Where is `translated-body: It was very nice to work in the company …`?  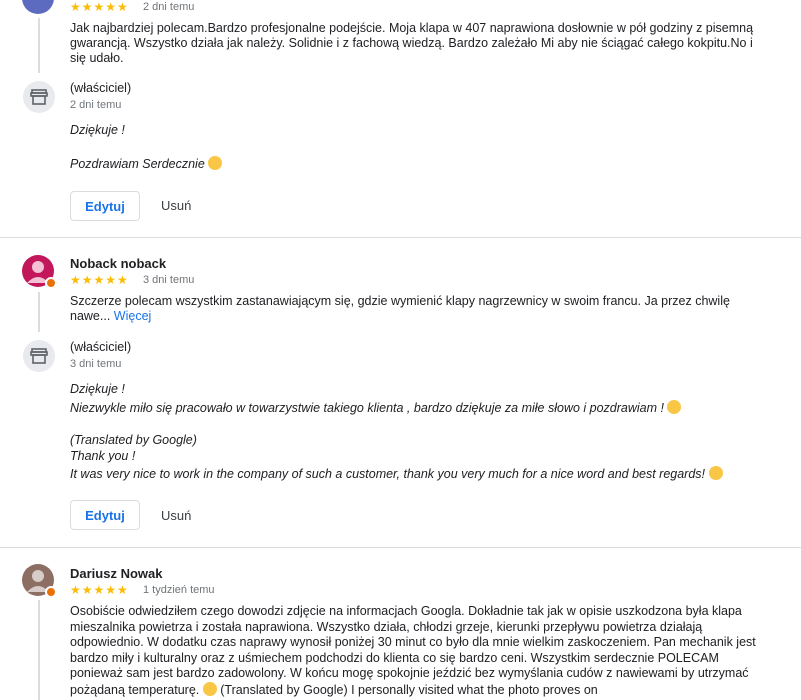
translated-body: It was very nice to work in the company … is located at coordinates (430, 474).